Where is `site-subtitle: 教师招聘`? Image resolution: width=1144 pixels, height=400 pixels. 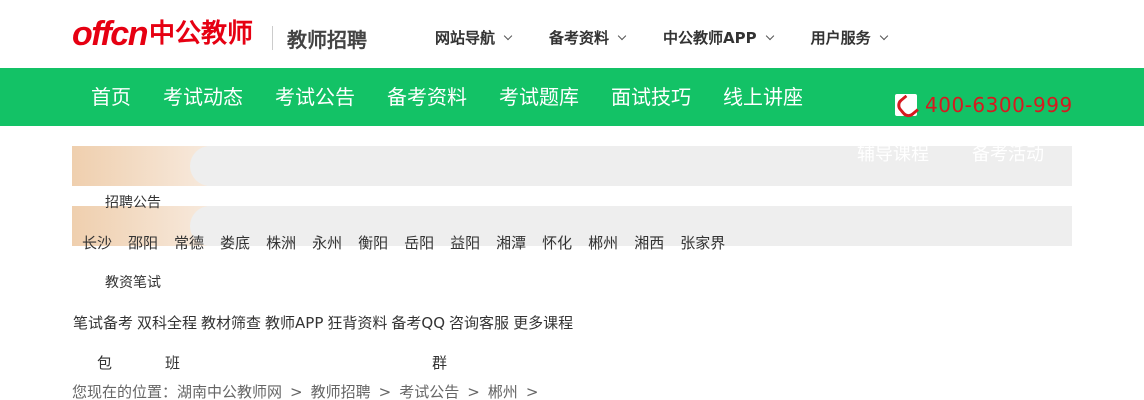
site-subtitle: 教师招聘 is located at coordinates (327, 40).